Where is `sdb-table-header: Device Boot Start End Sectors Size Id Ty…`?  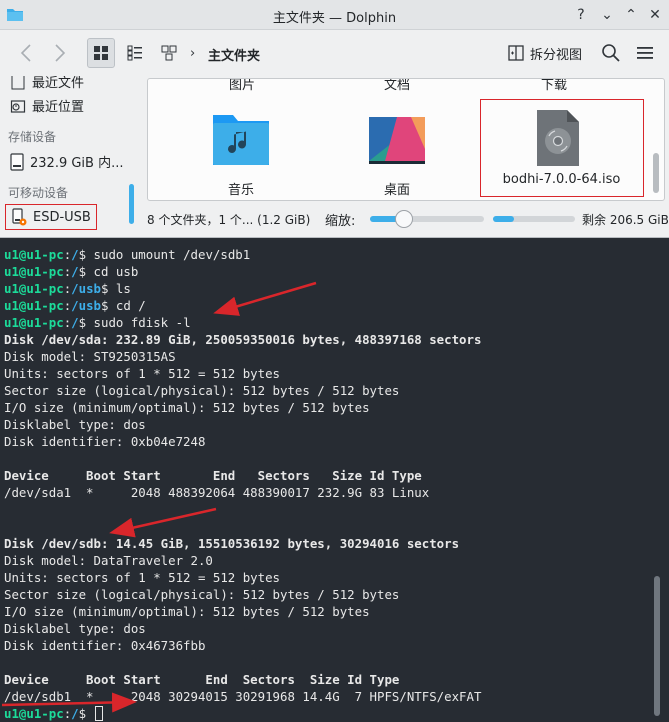 sdb-table-header: Device Boot Start End Sectors Size Id Ty… is located at coordinates (202, 679).